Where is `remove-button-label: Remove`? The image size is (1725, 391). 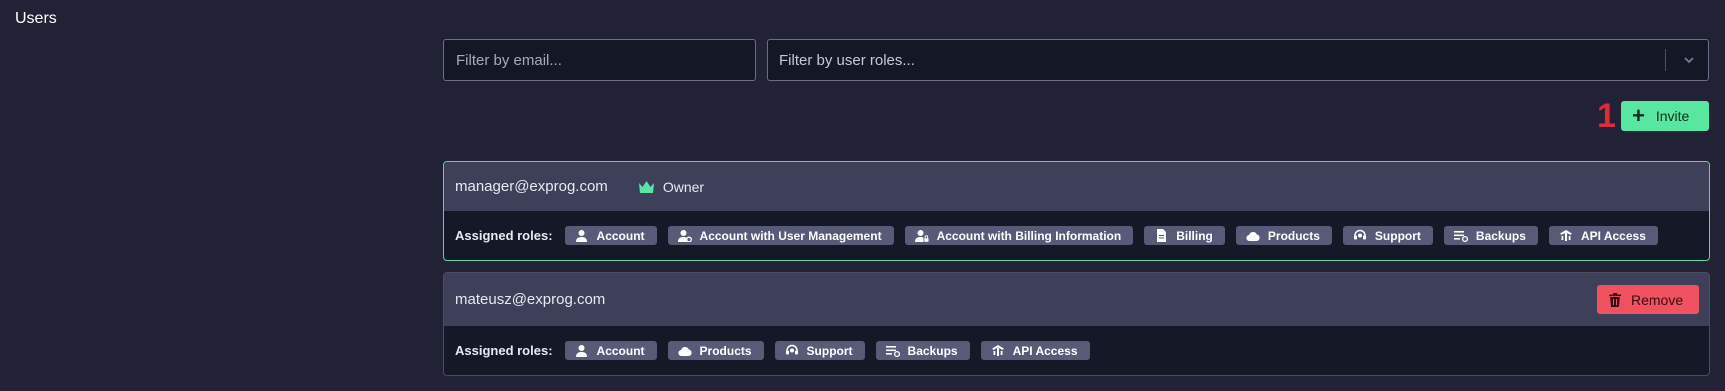
remove-button-label: Remove is located at coordinates (1657, 299).